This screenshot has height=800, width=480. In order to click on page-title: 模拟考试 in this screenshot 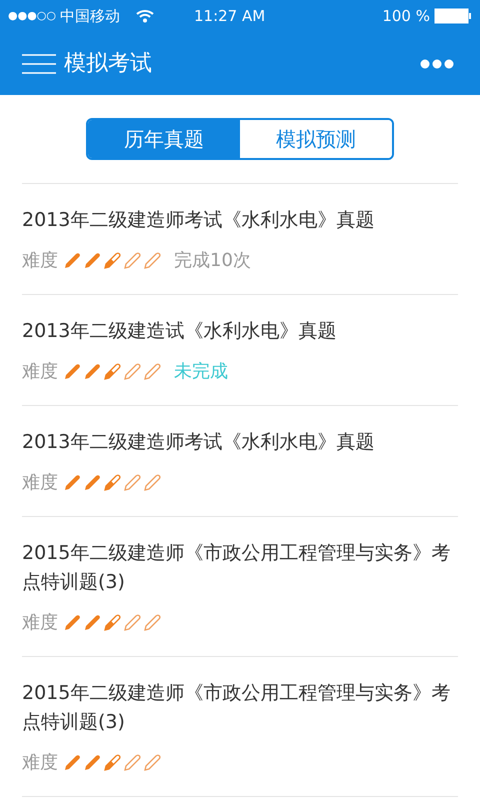, I will do `click(108, 64)`.